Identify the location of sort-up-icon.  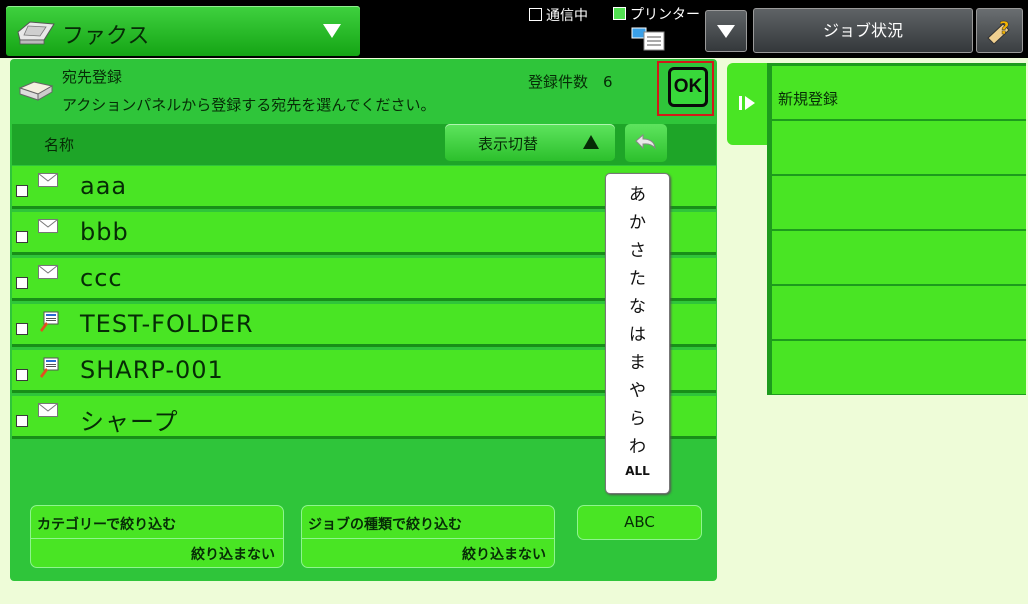
(591, 142).